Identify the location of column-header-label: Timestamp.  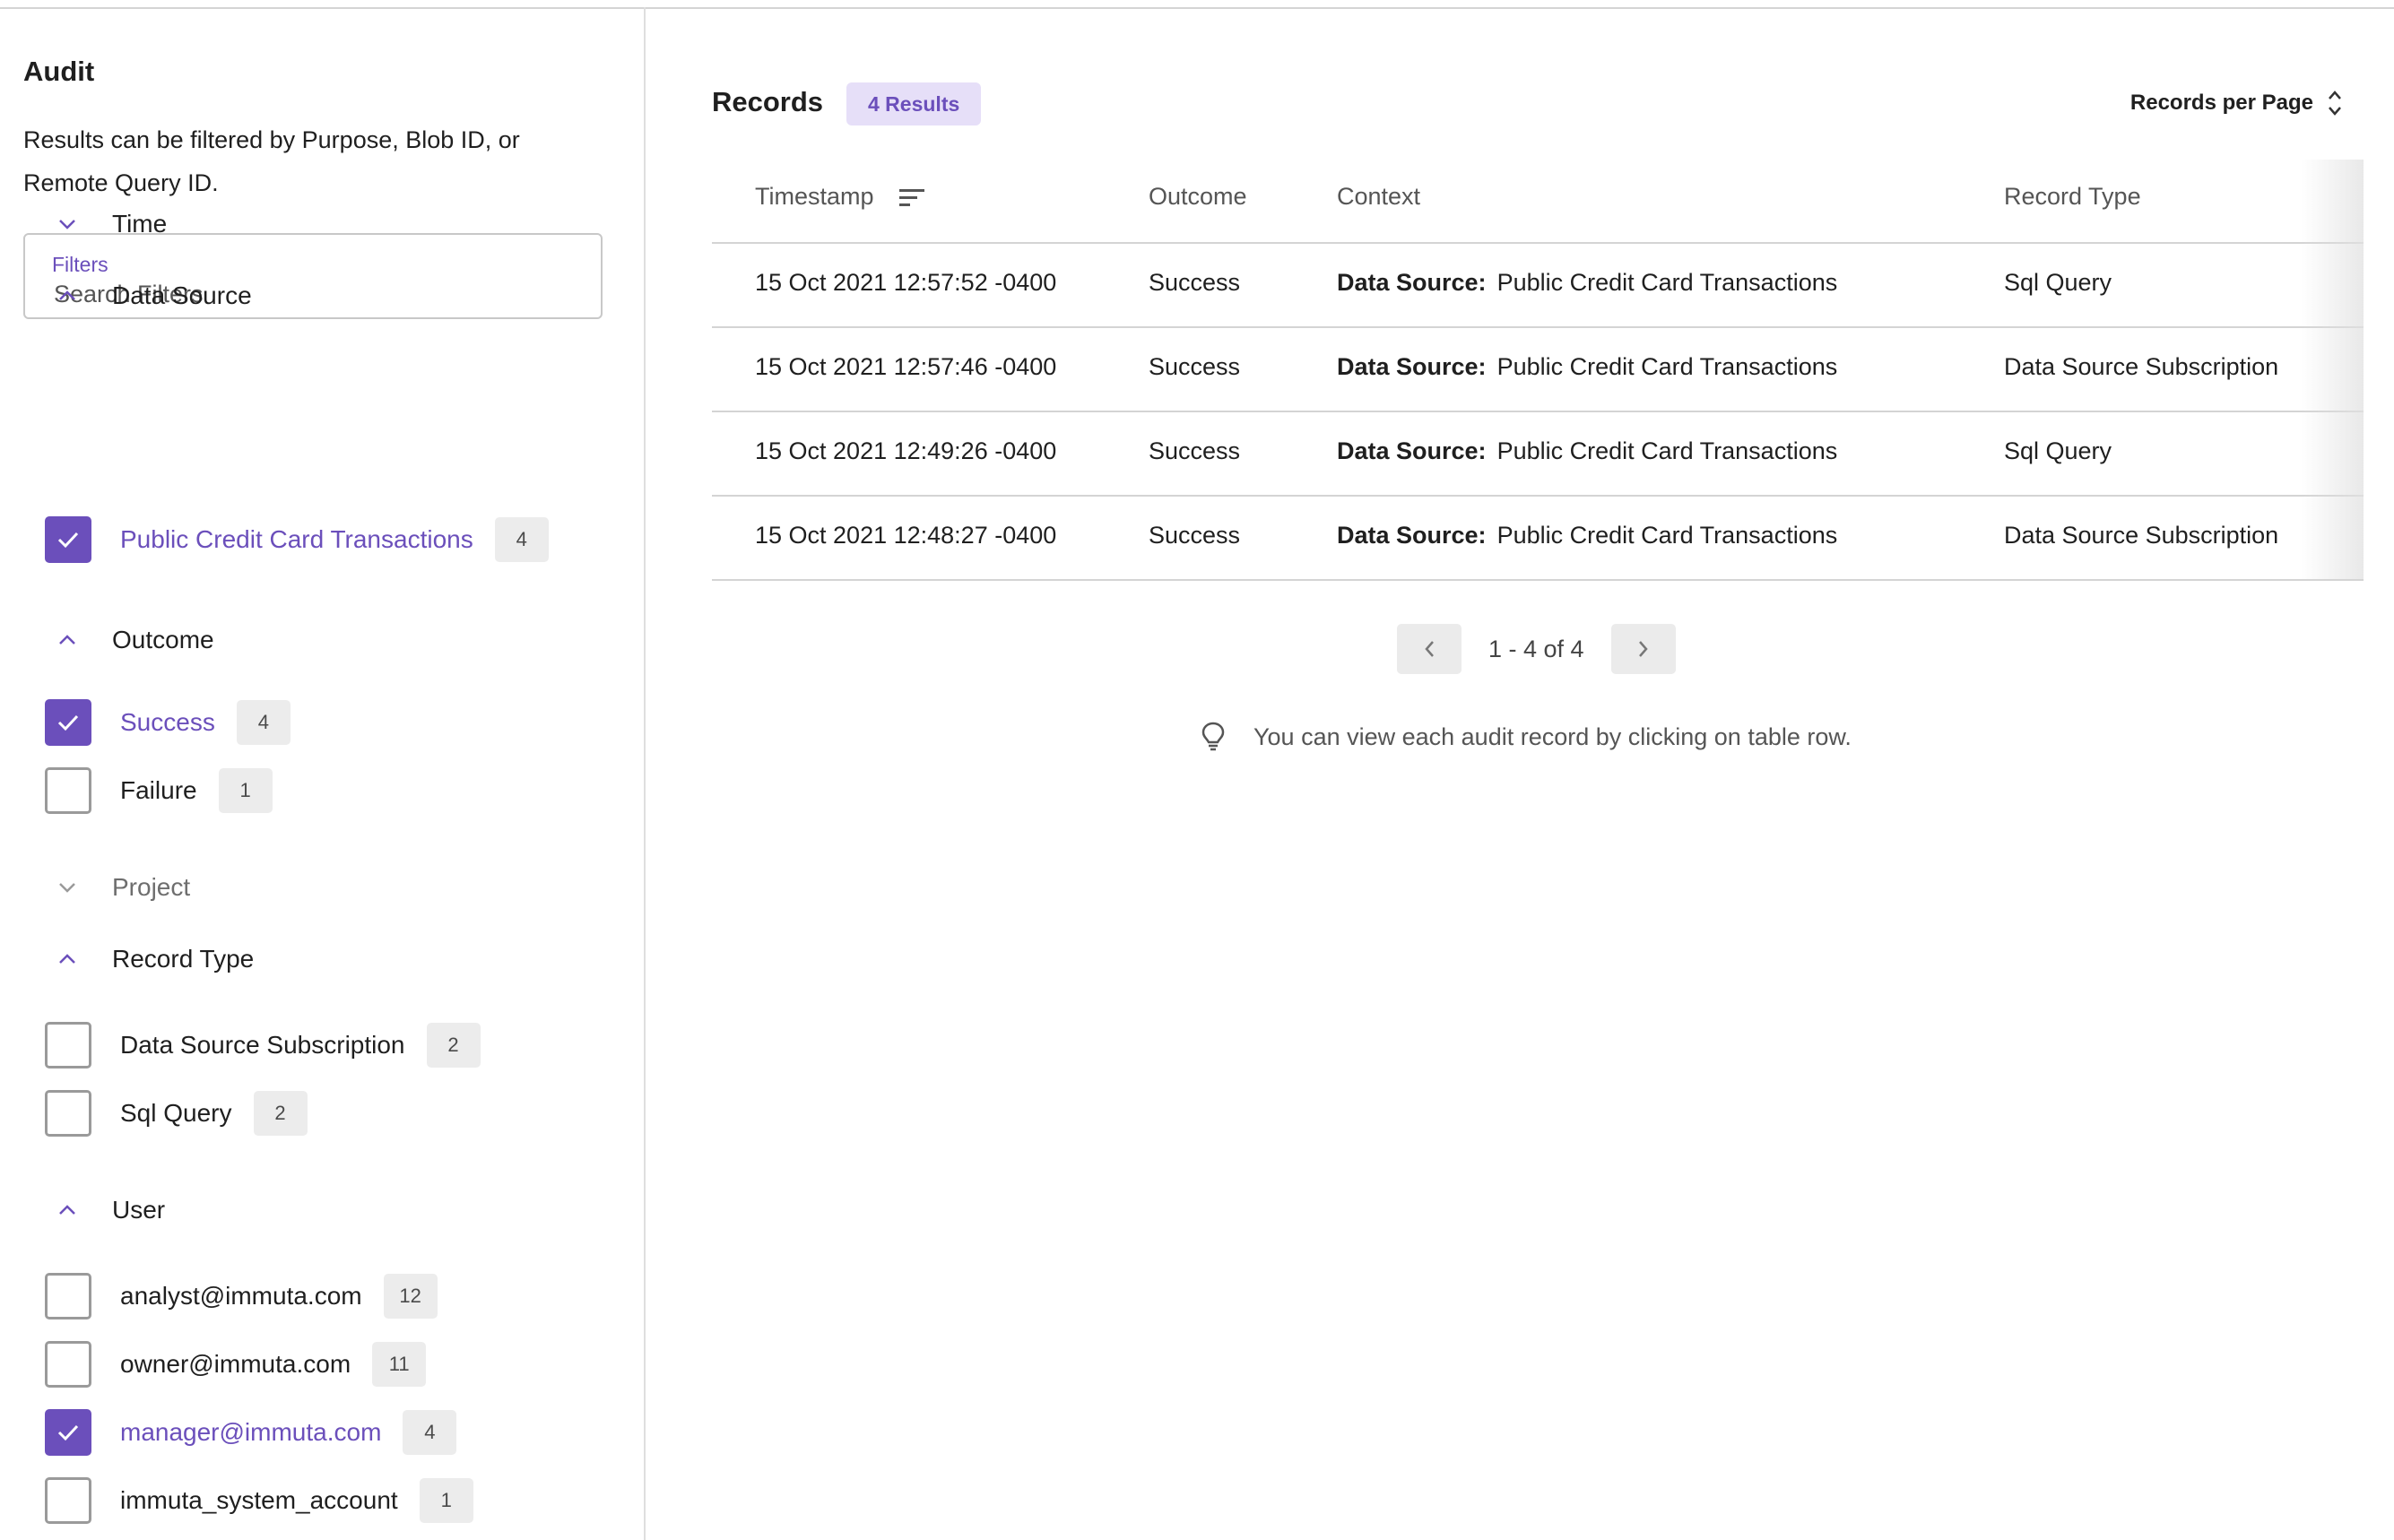
(814, 197).